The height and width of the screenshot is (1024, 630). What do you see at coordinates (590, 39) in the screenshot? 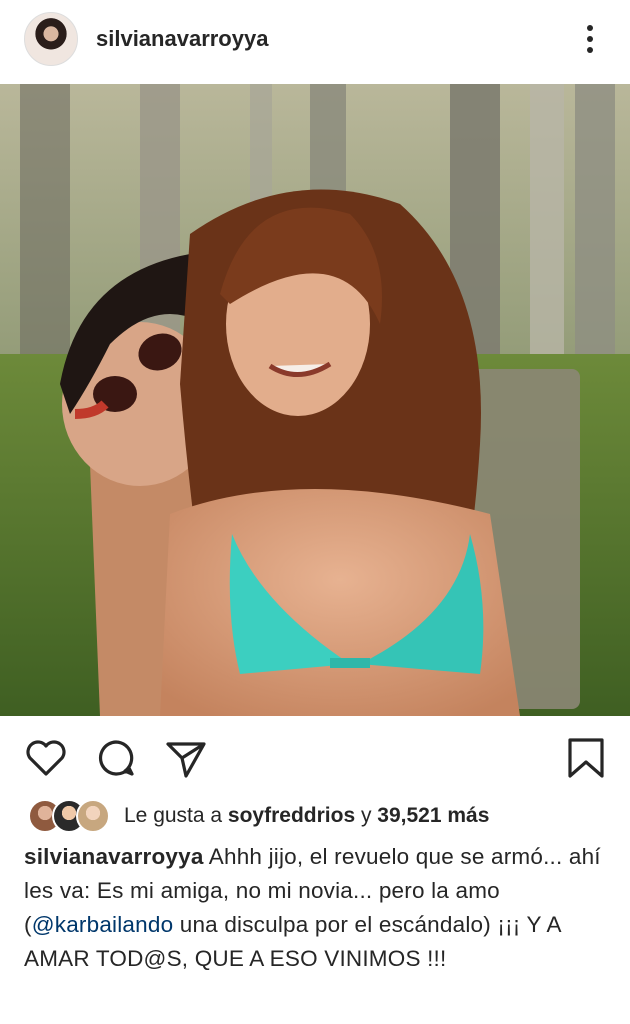
I see `more-options-icon` at bounding box center [590, 39].